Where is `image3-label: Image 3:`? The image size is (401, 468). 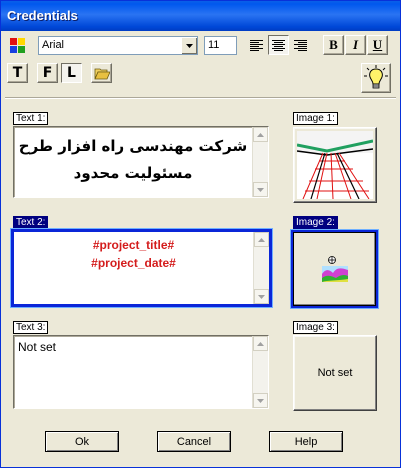
image3-label: Image 3: is located at coordinates (315, 327).